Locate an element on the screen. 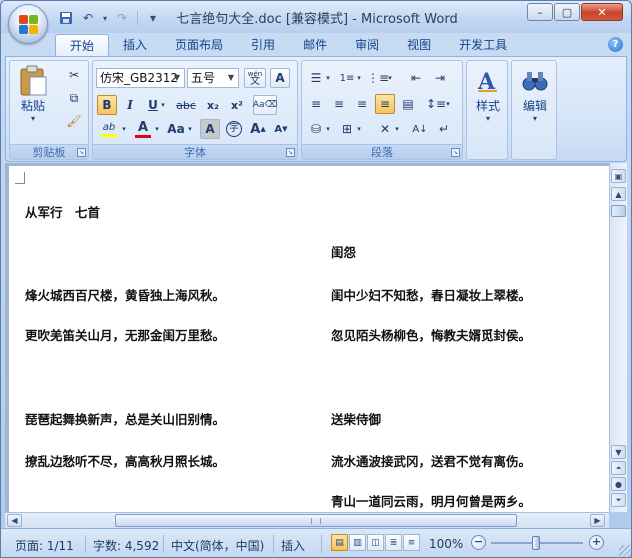 This screenshot has width=632, height=558. tab-view: 视图 is located at coordinates (419, 45).